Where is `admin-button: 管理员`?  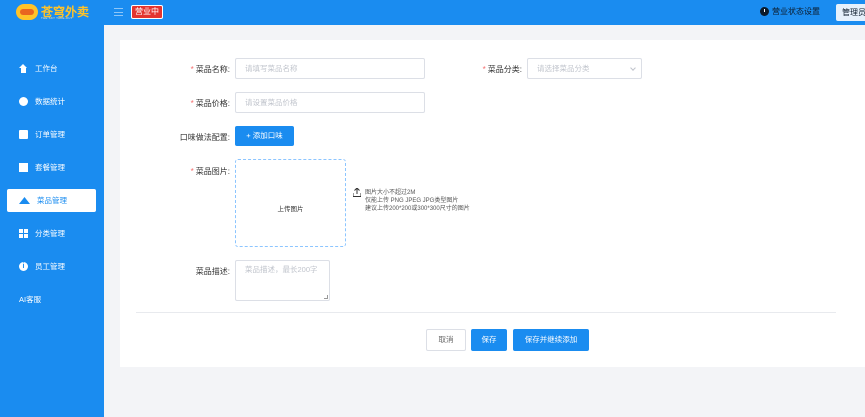
admin-button: 管理员 is located at coordinates (850, 12).